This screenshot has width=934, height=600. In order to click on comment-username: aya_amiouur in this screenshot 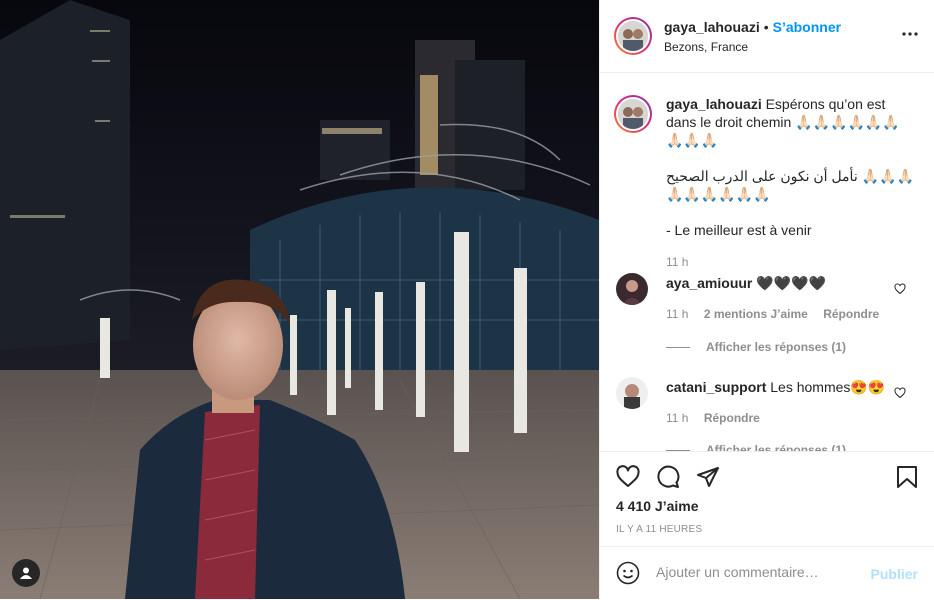, I will do `click(709, 283)`.